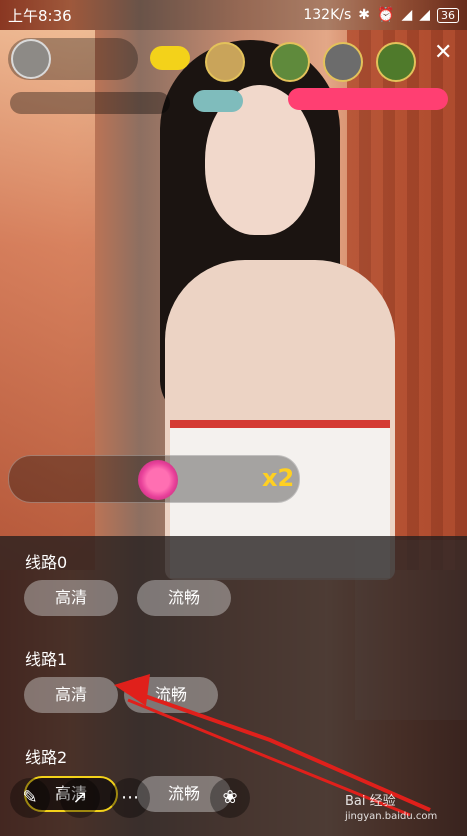 This screenshot has height=836, width=467. Describe the element at coordinates (424, 15) in the screenshot. I see `signal-icon-2: ◢` at that location.